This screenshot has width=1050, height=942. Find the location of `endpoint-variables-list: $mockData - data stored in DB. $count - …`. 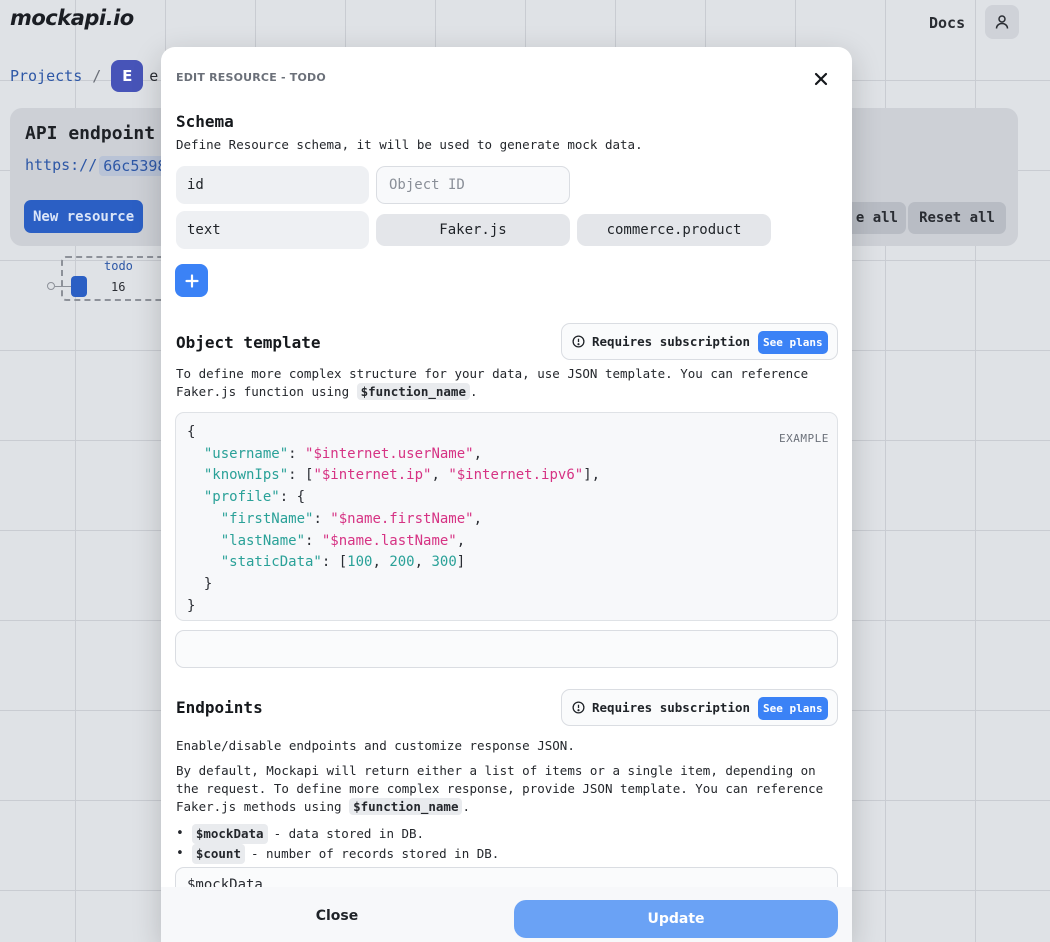

endpoint-variables-list: $mockData - data stored in DB. $count - … is located at coordinates (337, 844).